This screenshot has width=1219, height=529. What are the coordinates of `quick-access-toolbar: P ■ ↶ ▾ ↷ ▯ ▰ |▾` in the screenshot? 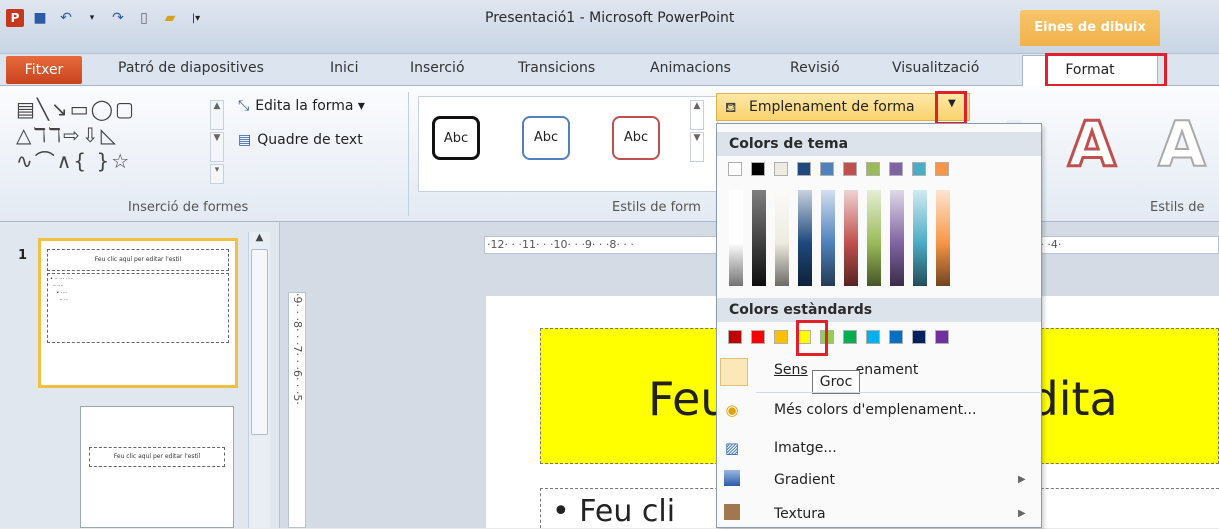 It's located at (106, 18).